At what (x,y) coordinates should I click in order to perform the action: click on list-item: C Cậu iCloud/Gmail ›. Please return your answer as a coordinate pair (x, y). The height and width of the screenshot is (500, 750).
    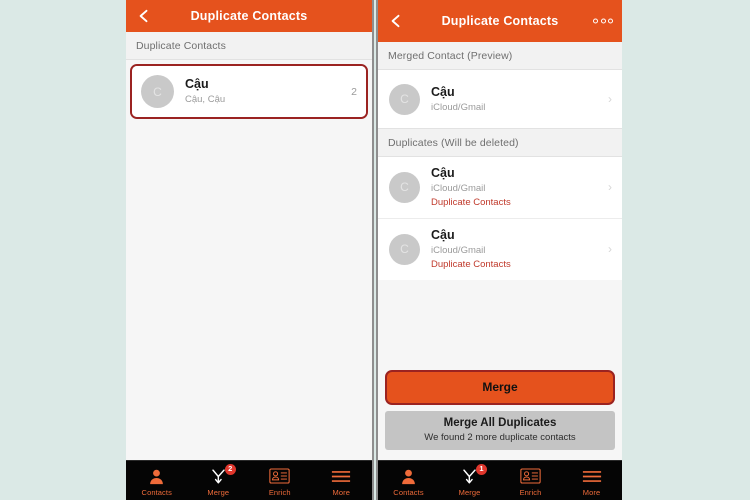
    Looking at the image, I should click on (500, 99).